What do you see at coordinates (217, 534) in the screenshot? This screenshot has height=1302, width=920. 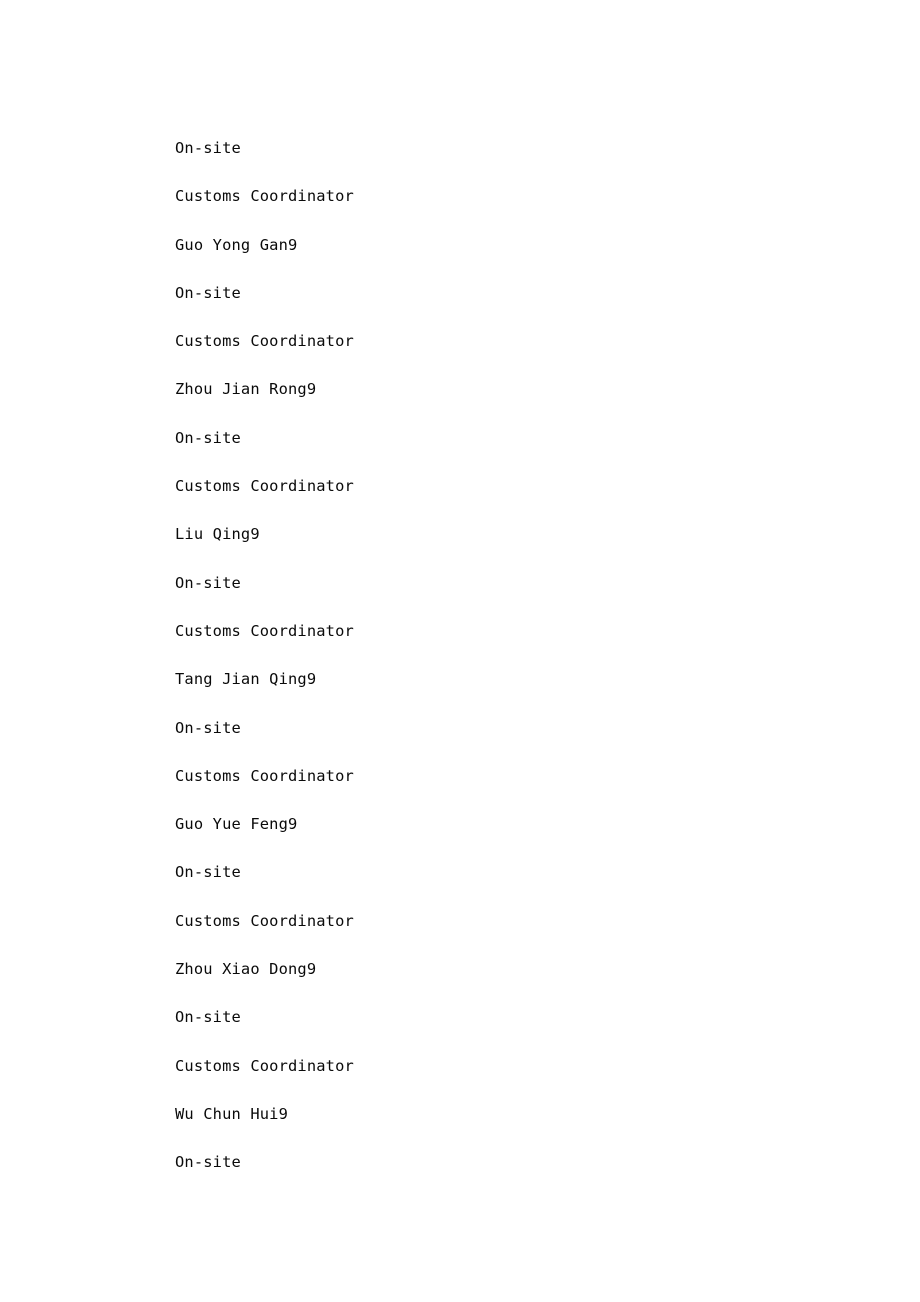 I see `document-line: Liu Qing9` at bounding box center [217, 534].